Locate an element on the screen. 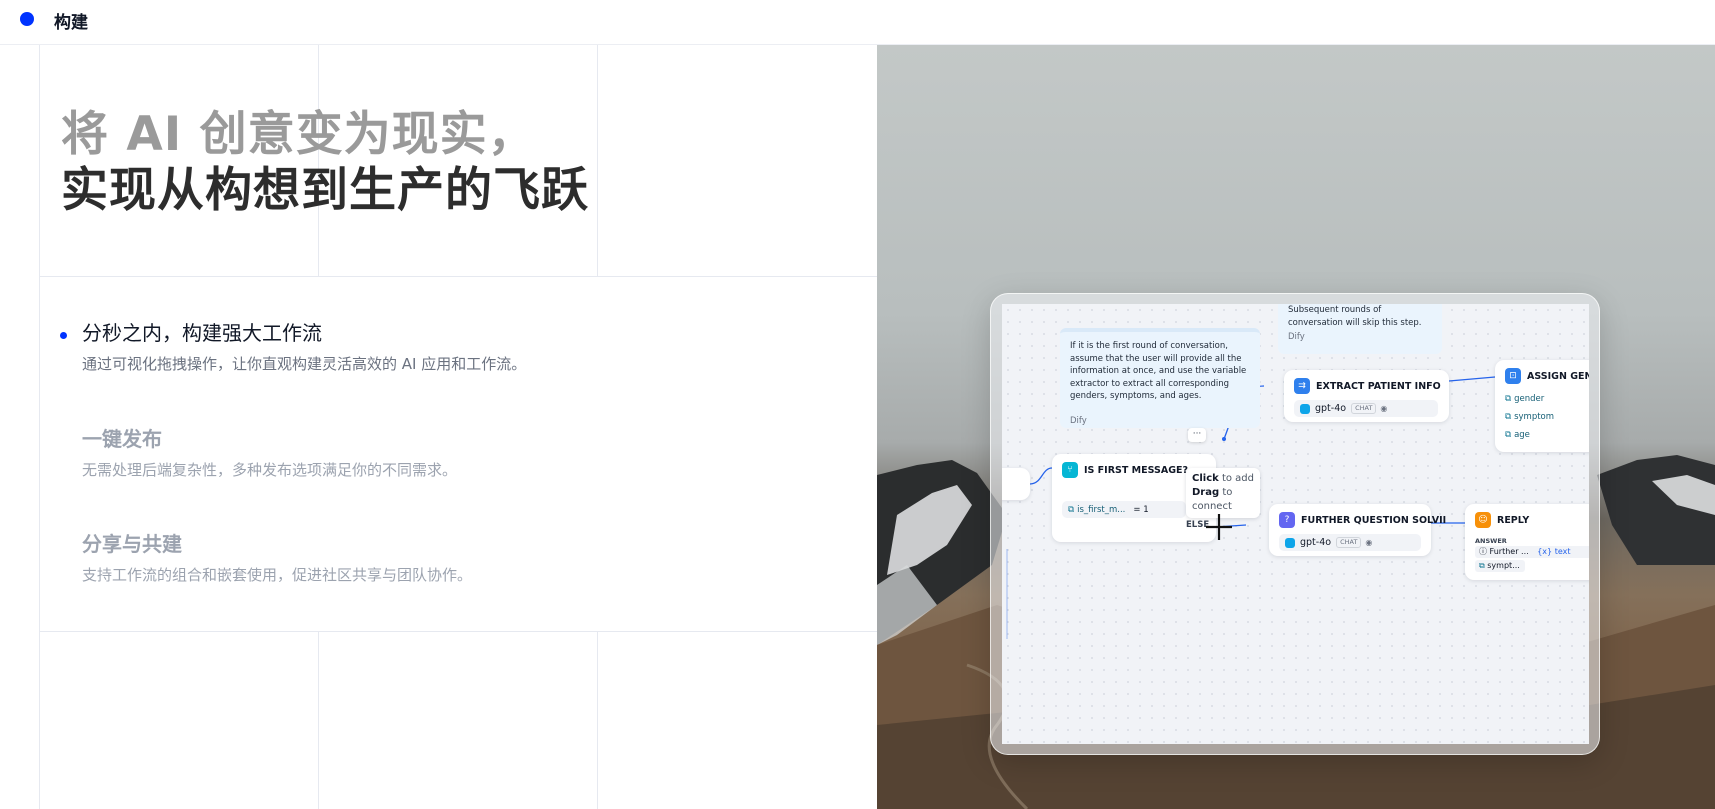 The width and height of the screenshot is (1715, 809). feature-item-share-collaborate: 分享与共建 支持工作流的组合和嵌套使用，促进社区共享与团队协作。 is located at coordinates (277, 558).